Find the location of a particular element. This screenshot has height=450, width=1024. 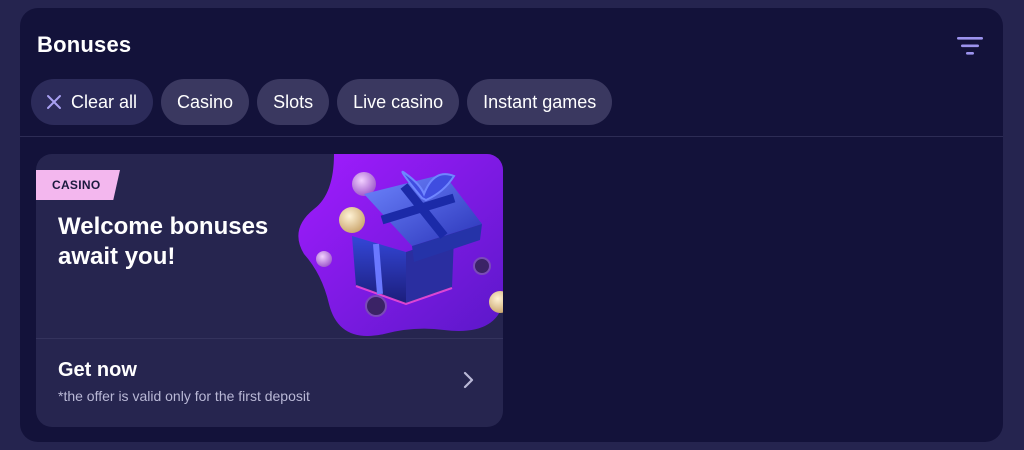

divider is located at coordinates (511, 136).